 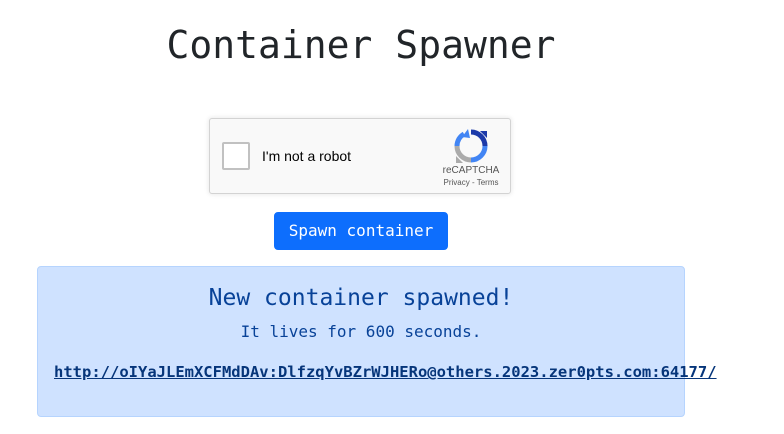 I want to click on alert-lifetime-text: It lives for 600 seconds., so click(x=361, y=331).